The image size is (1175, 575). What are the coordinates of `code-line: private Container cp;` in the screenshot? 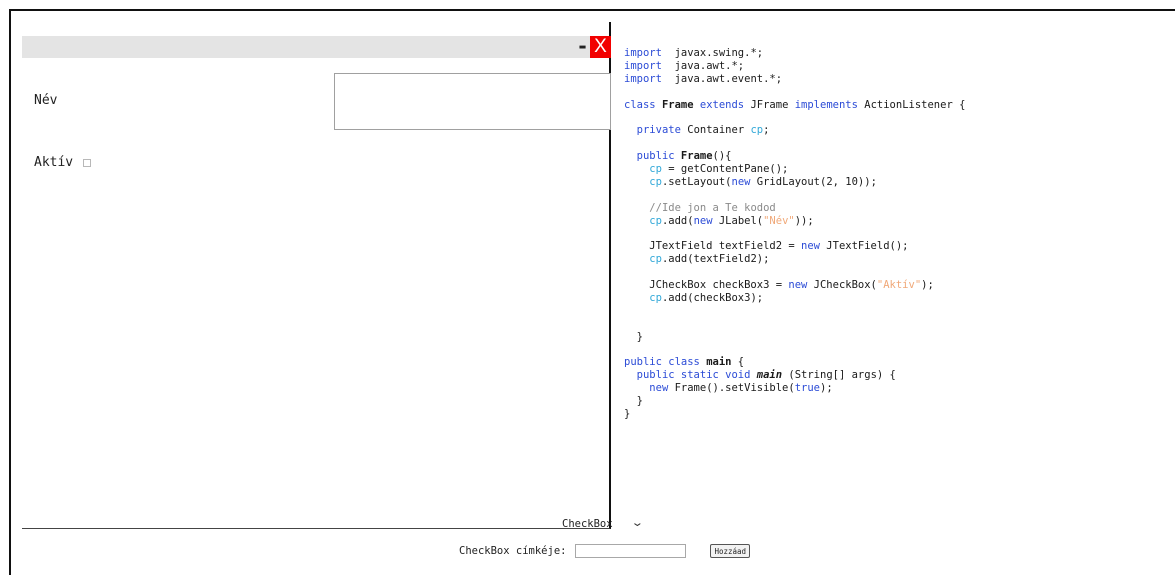 It's located at (899, 130).